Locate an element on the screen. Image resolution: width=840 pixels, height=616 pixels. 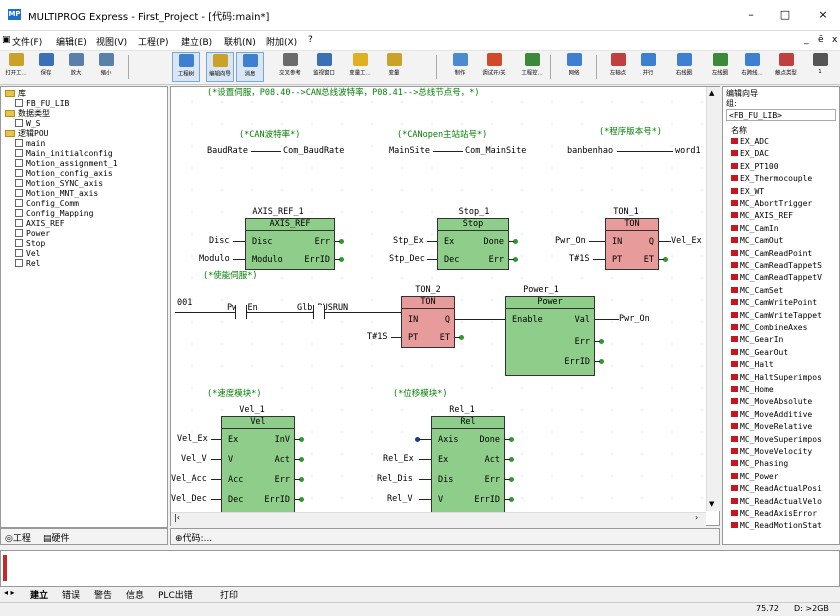
var-pwr-on-out: Pwr_On is located at coordinates (634, 319).